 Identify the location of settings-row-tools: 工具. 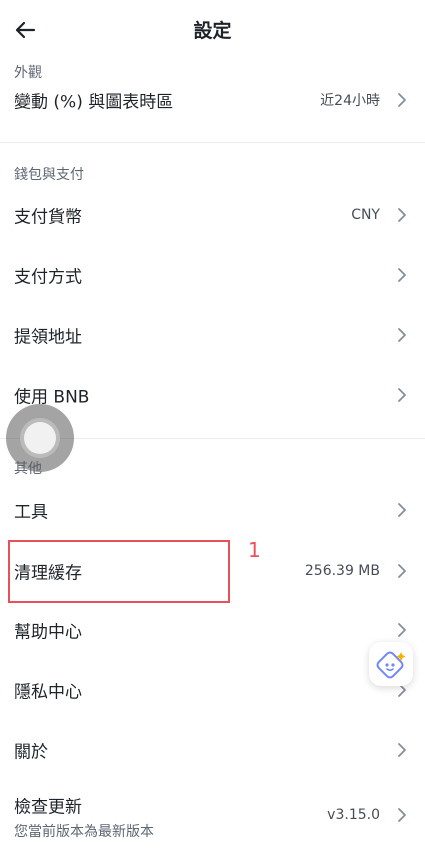
(212, 510).